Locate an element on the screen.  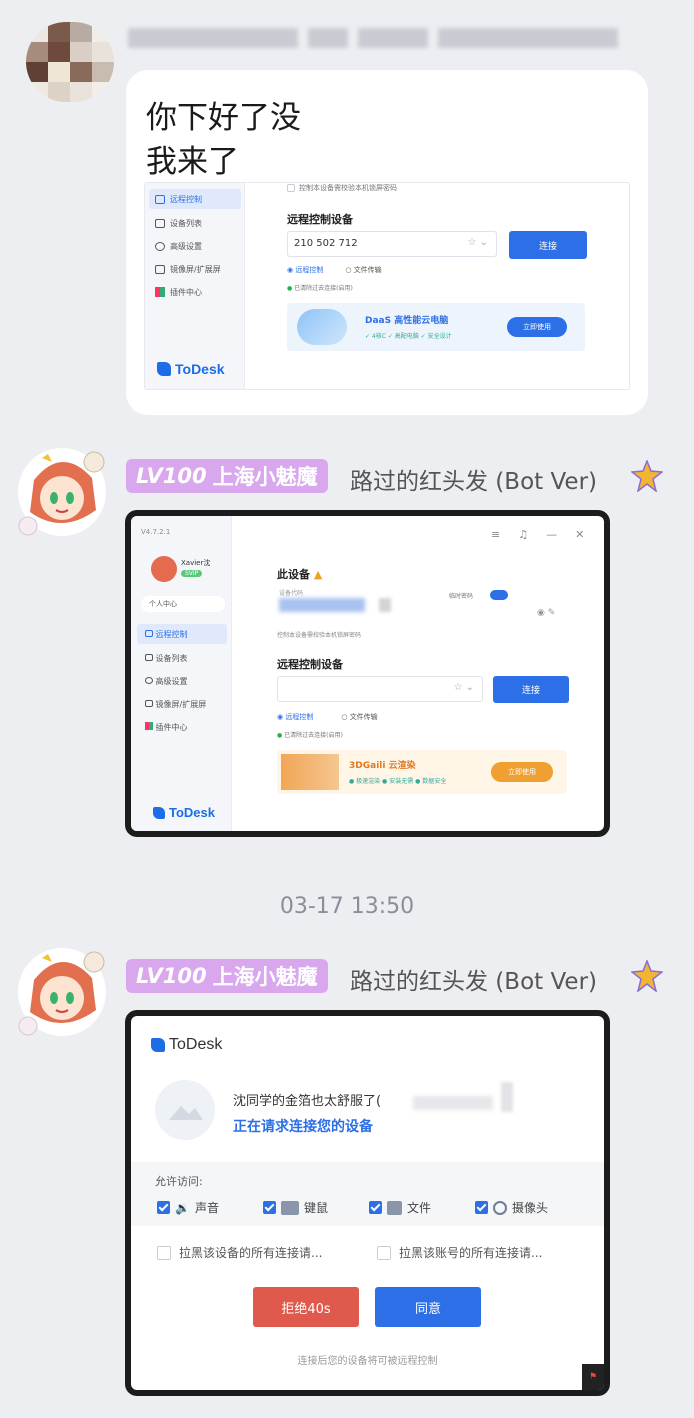
sender-avatar is located at coordinates (70, 62).